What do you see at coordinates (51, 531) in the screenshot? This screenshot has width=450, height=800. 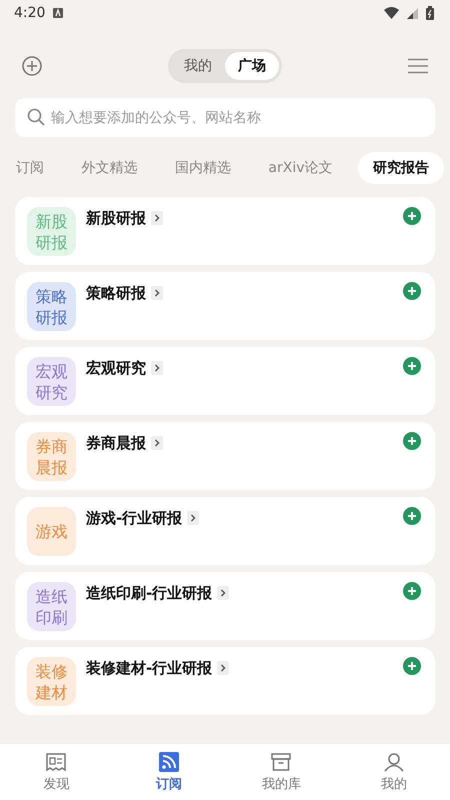 I see `feed-badge: 游戏` at bounding box center [51, 531].